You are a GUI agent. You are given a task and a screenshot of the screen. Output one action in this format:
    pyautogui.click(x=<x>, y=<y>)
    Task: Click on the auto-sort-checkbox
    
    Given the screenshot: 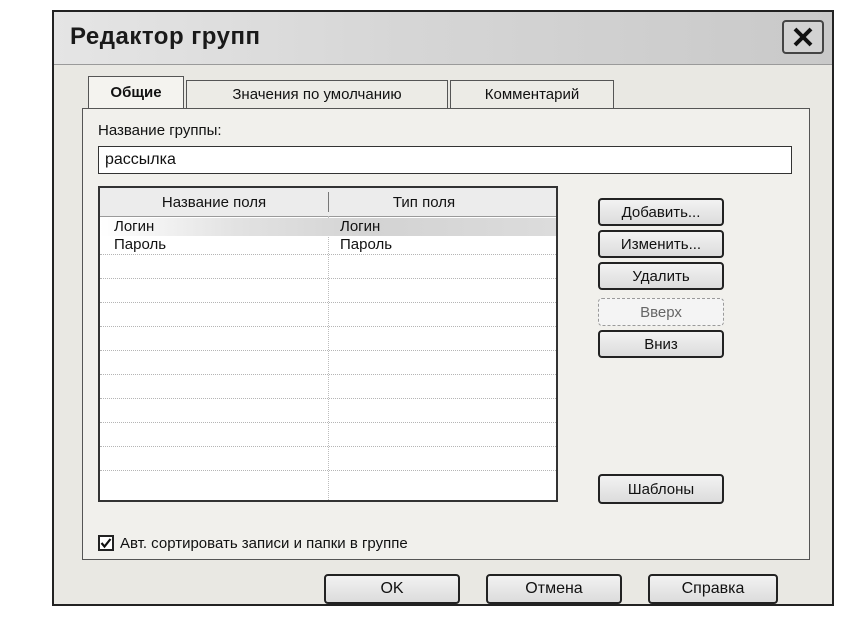 What is the action you would take?
    pyautogui.click(x=106, y=543)
    